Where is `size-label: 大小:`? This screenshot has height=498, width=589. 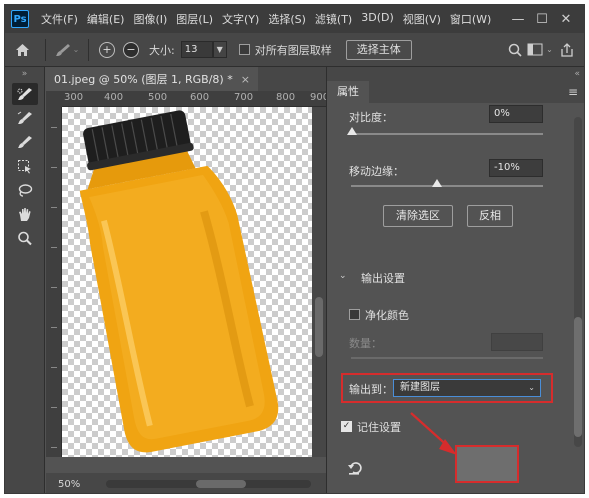 size-label: 大小: is located at coordinates (162, 50).